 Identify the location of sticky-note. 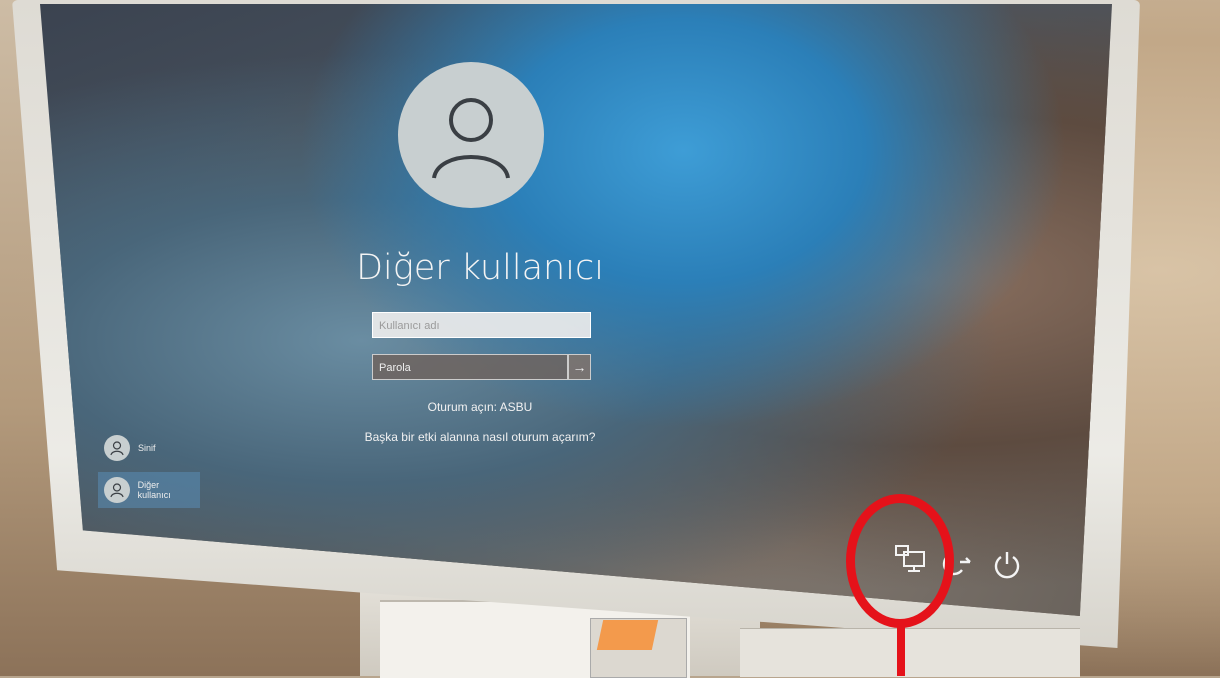
(627, 635).